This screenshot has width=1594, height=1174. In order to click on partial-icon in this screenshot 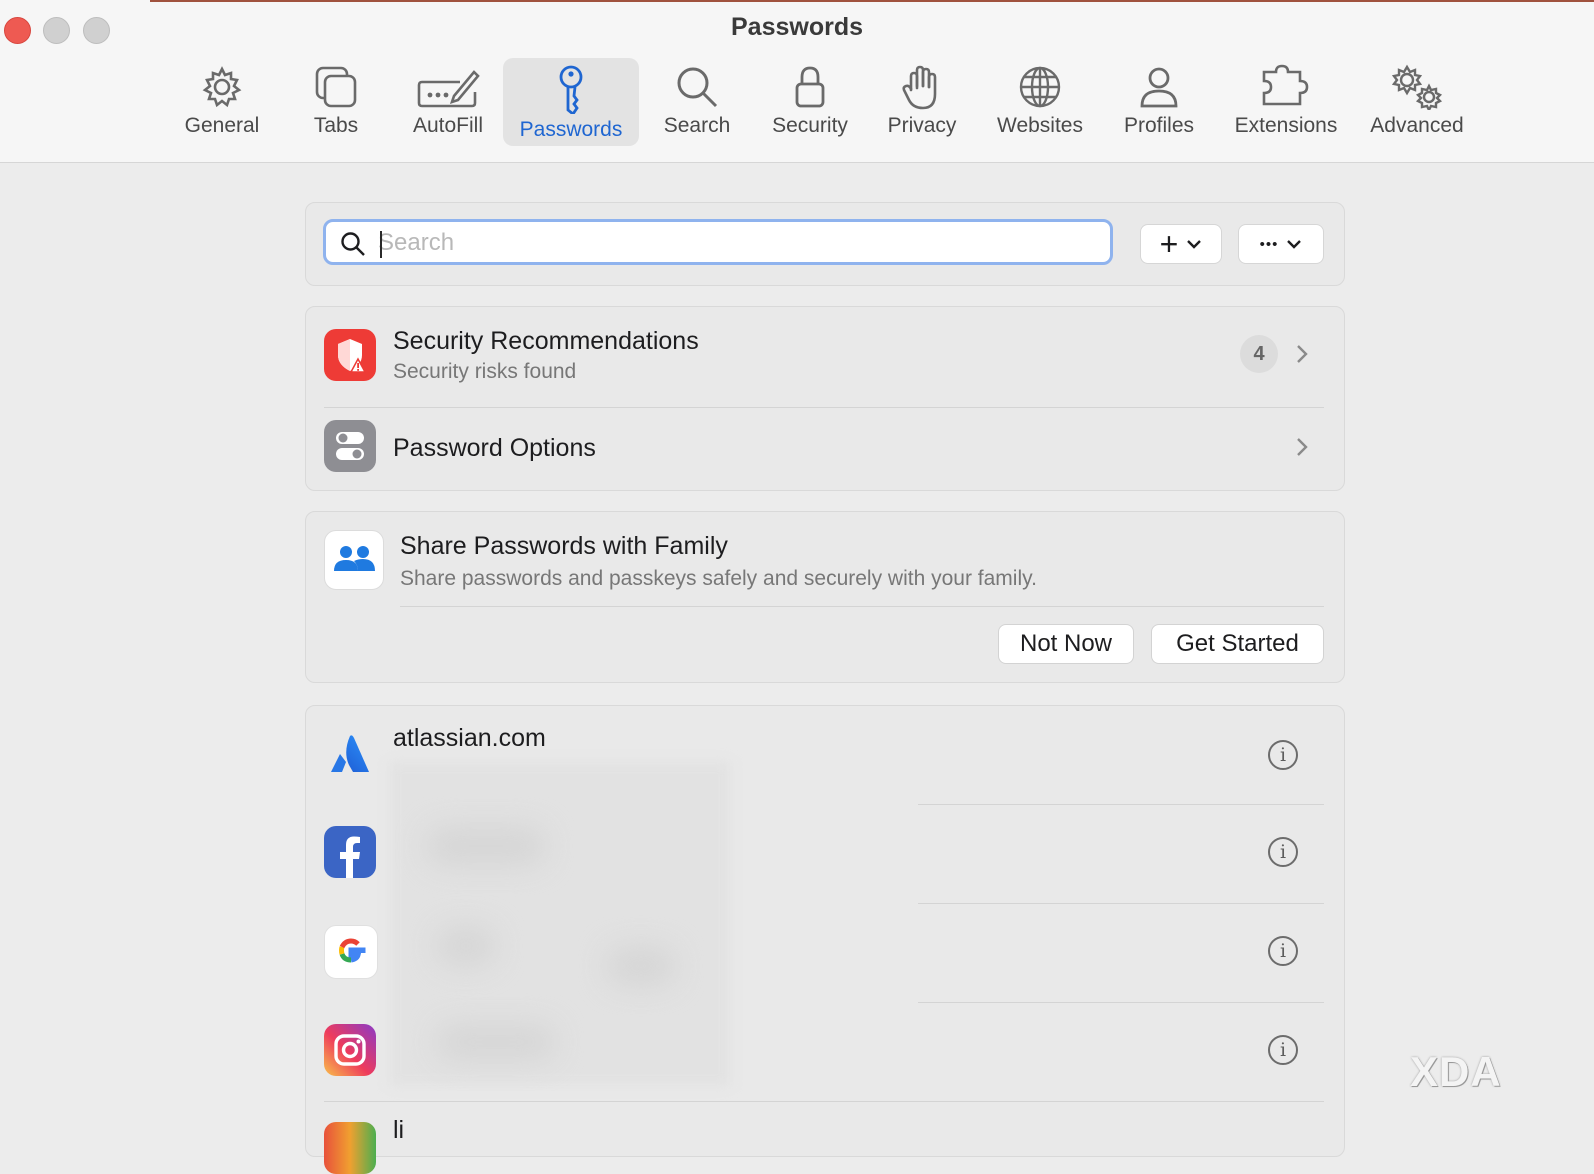, I will do `click(350, 1148)`.